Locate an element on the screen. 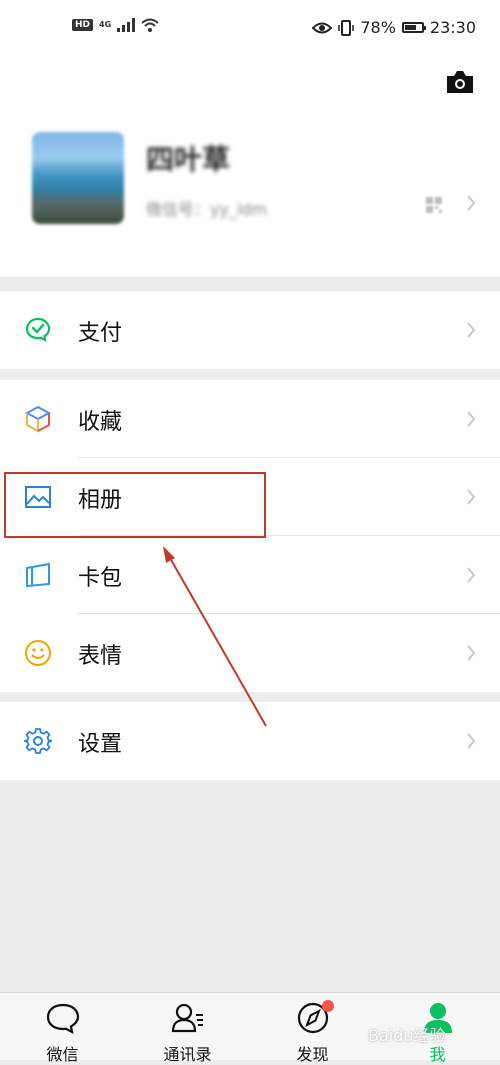 This screenshot has width=500, height=1065. battery-percent: 78% is located at coordinates (378, 27).